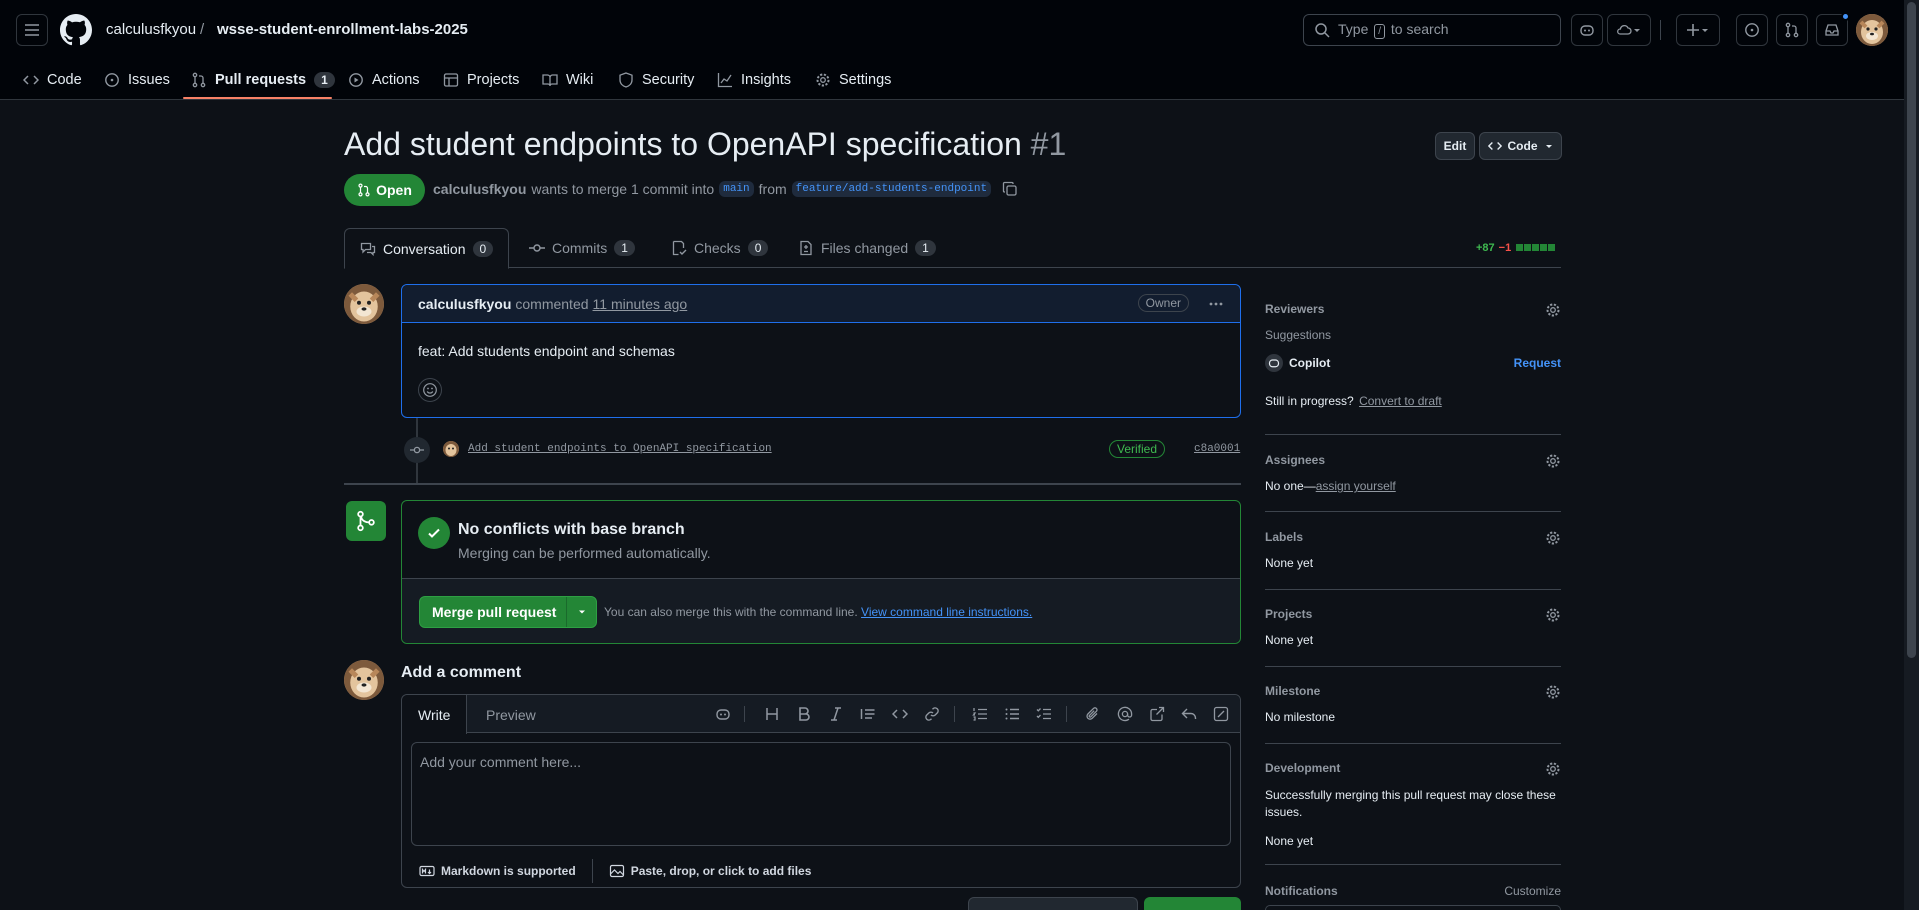 Image resolution: width=1919 pixels, height=910 pixels. What do you see at coordinates (199, 80) in the screenshot?
I see `pull-request-icon` at bounding box center [199, 80].